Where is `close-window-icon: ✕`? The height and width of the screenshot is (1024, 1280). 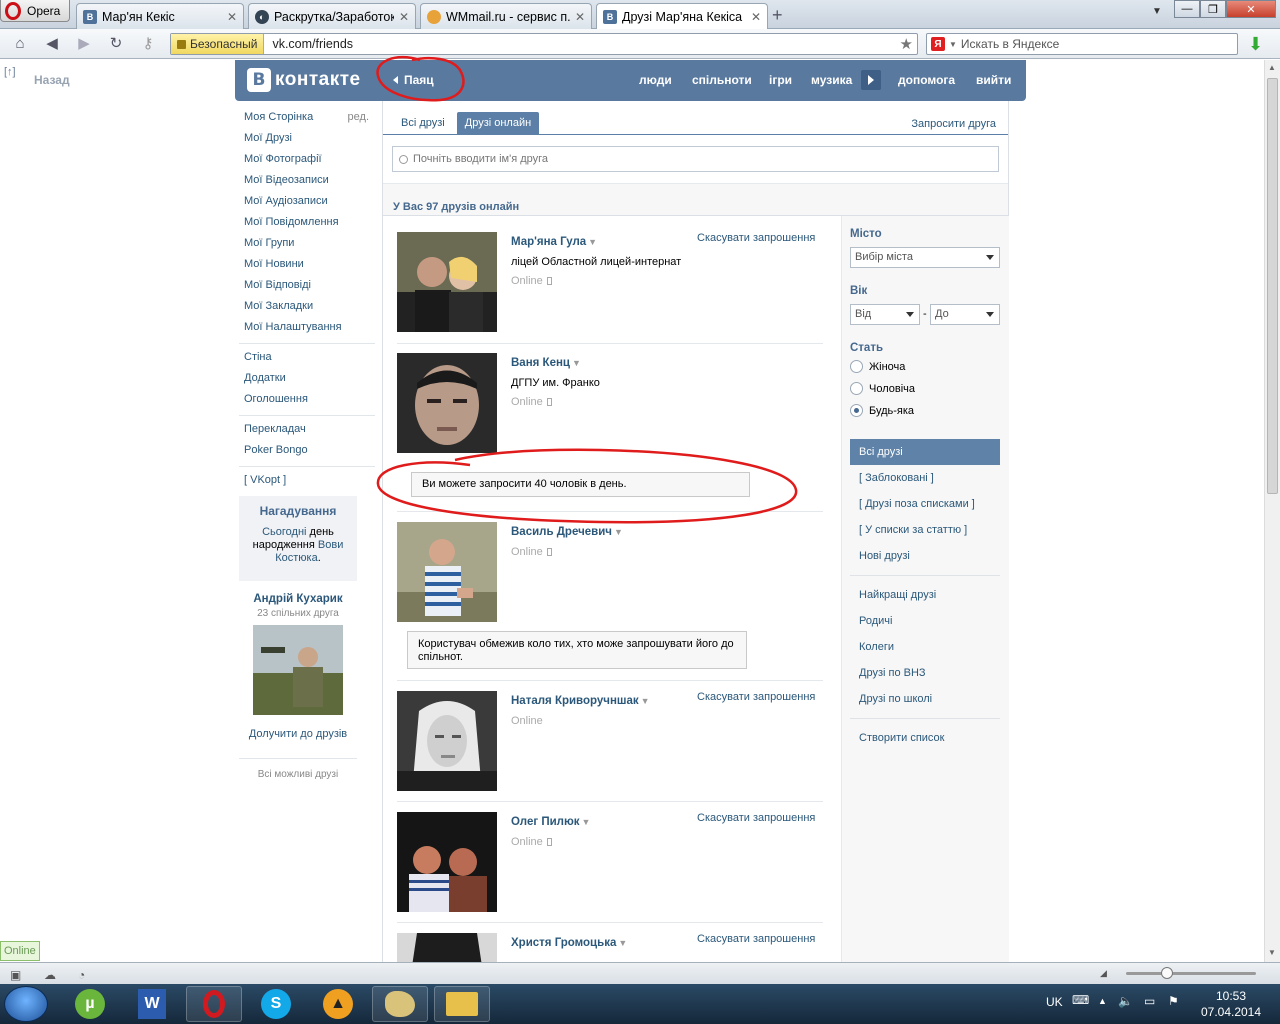
close-window-icon: ✕ is located at coordinates (1251, 9).